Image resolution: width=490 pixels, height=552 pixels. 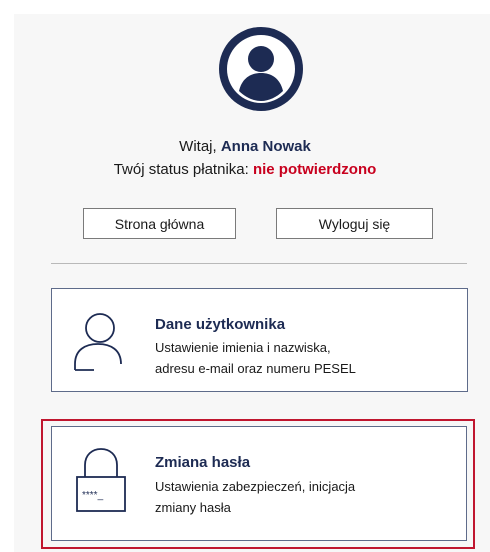 I want to click on user-avatar-icon, so click(x=261, y=69).